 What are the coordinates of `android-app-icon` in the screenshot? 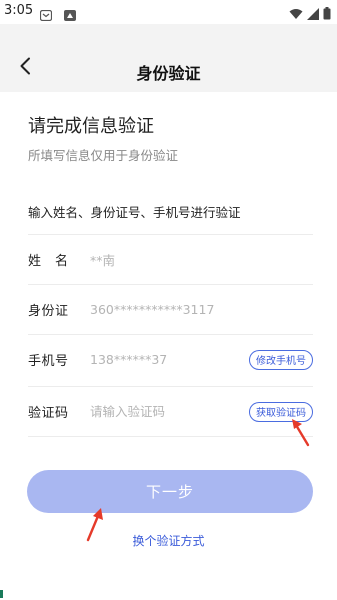 It's located at (70, 13).